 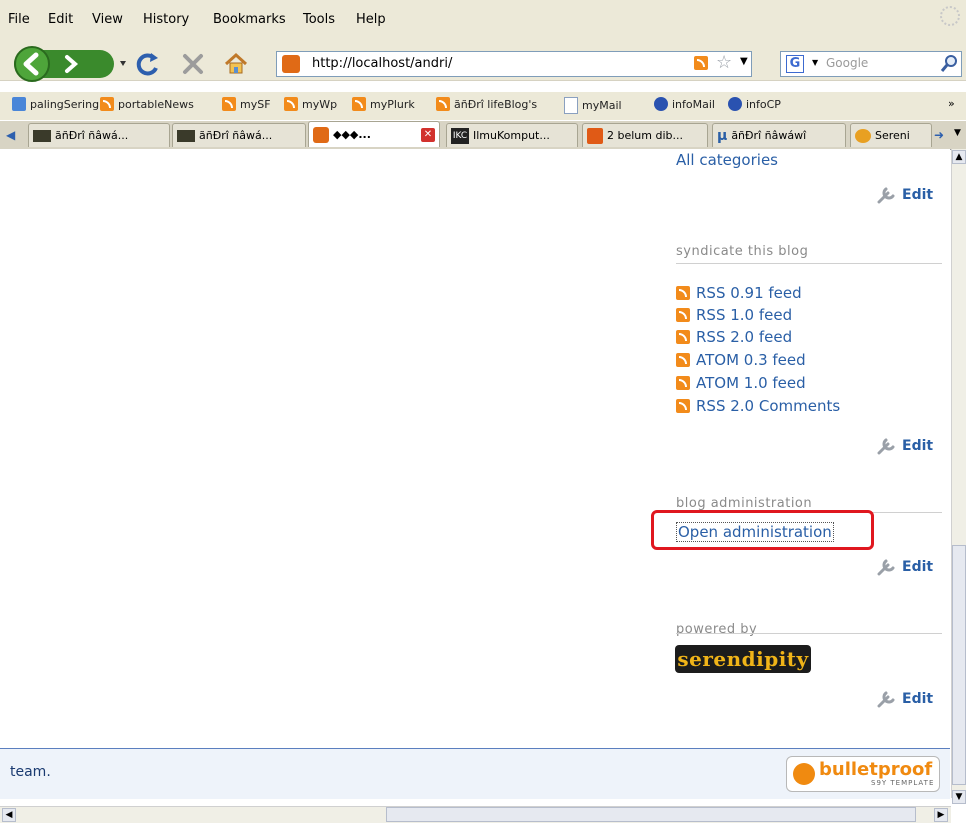 What do you see at coordinates (571, 105) in the screenshot?
I see `page-icon` at bounding box center [571, 105].